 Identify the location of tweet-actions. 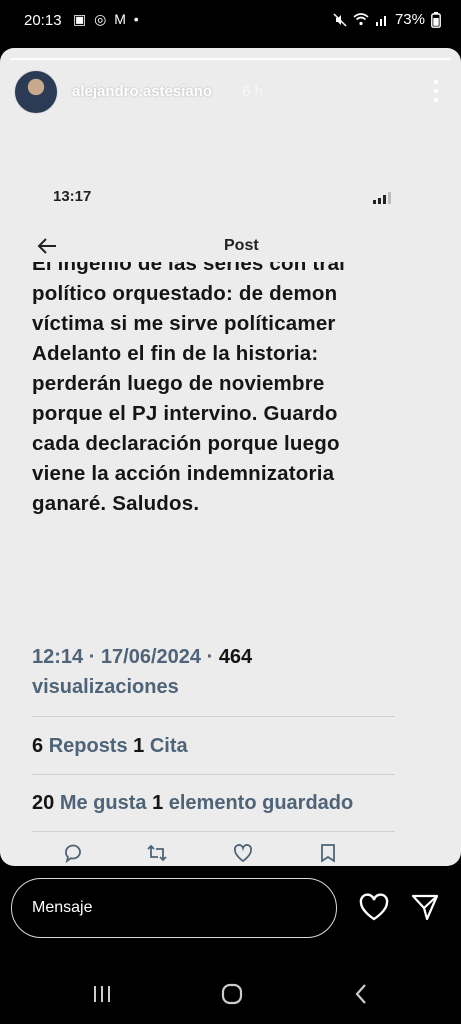
(230, 853).